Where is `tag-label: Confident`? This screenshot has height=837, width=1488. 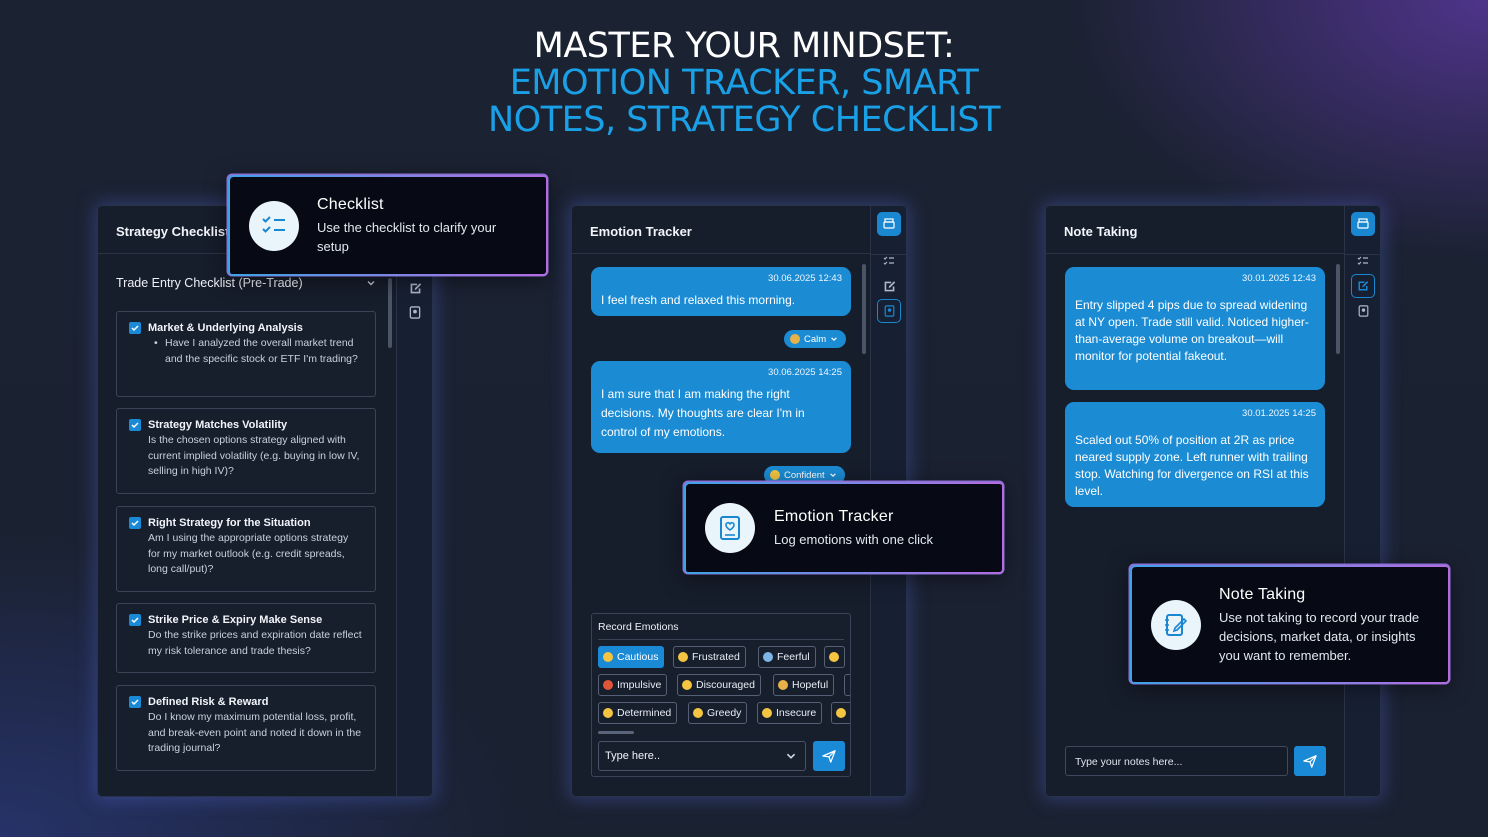
tag-label: Confident is located at coordinates (804, 475).